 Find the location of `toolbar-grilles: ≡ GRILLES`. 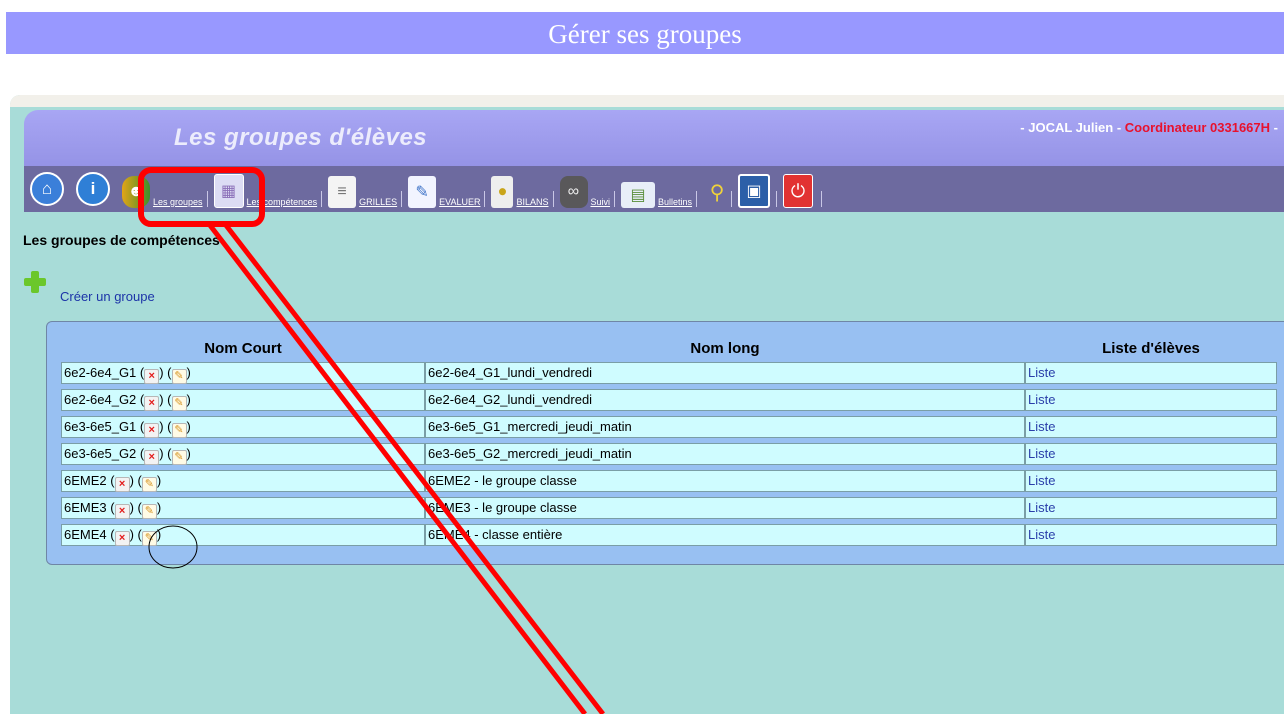

toolbar-grilles: ≡ GRILLES is located at coordinates (365, 191).